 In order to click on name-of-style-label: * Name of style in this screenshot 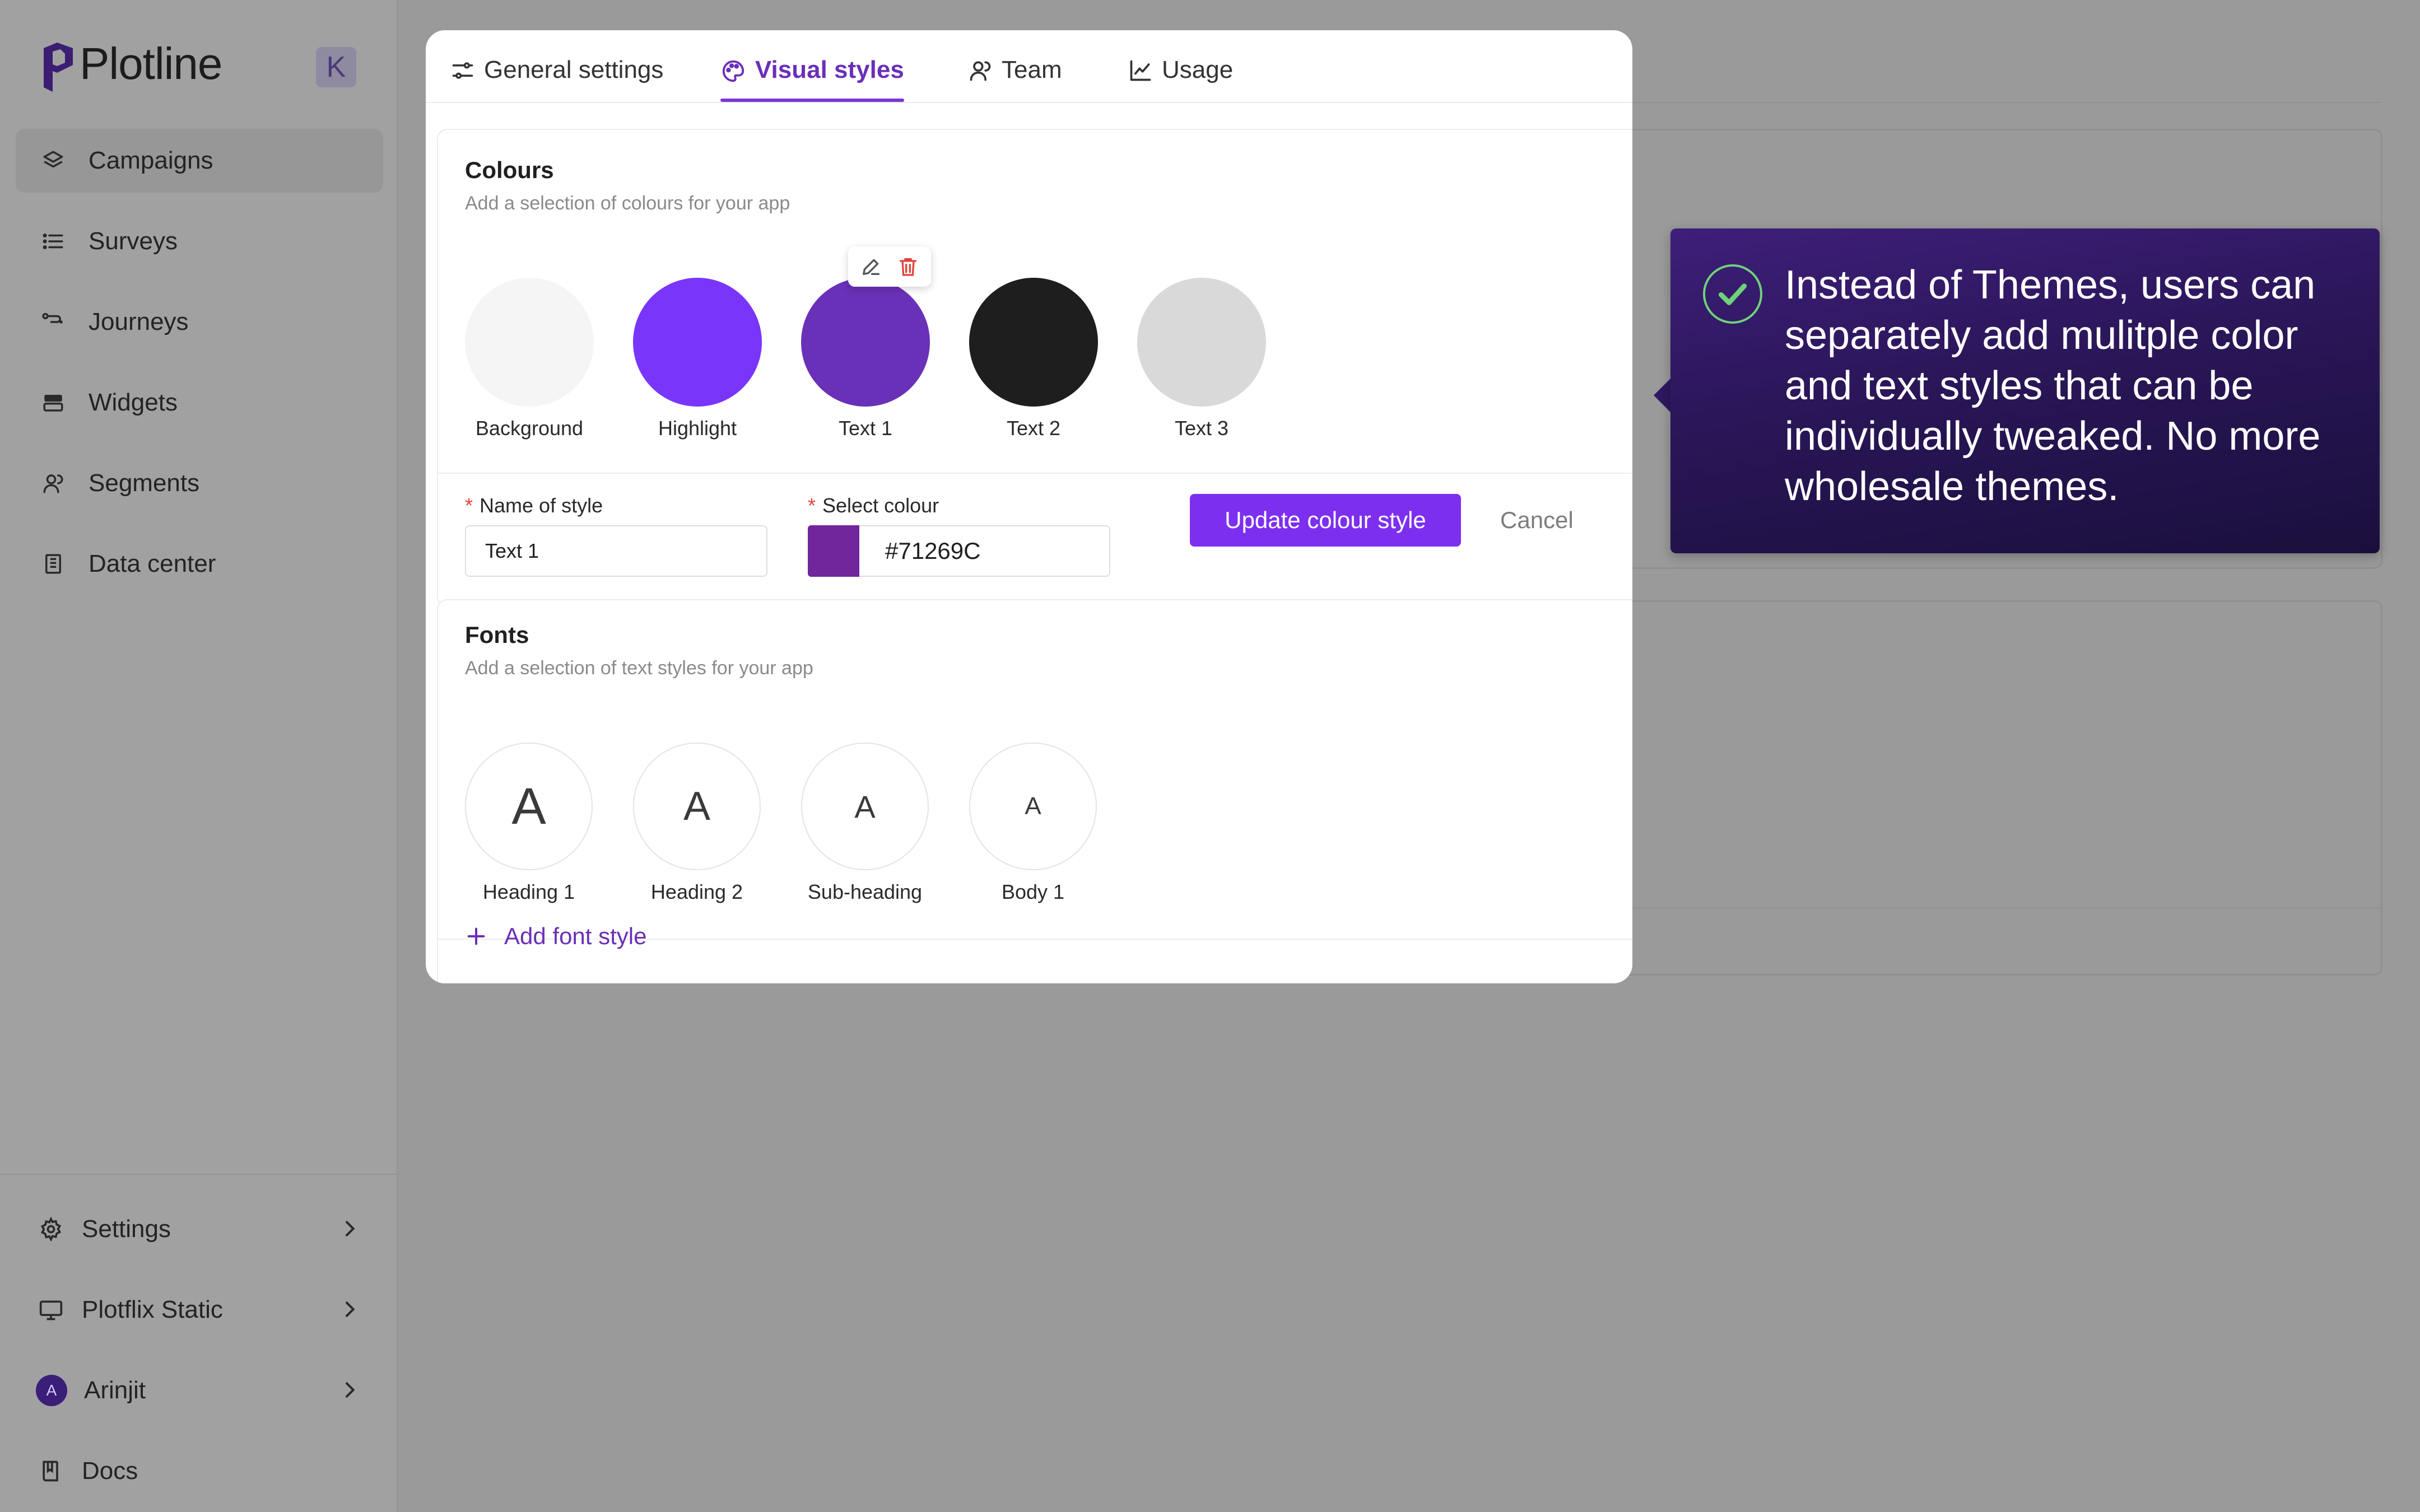, I will do `click(534, 506)`.